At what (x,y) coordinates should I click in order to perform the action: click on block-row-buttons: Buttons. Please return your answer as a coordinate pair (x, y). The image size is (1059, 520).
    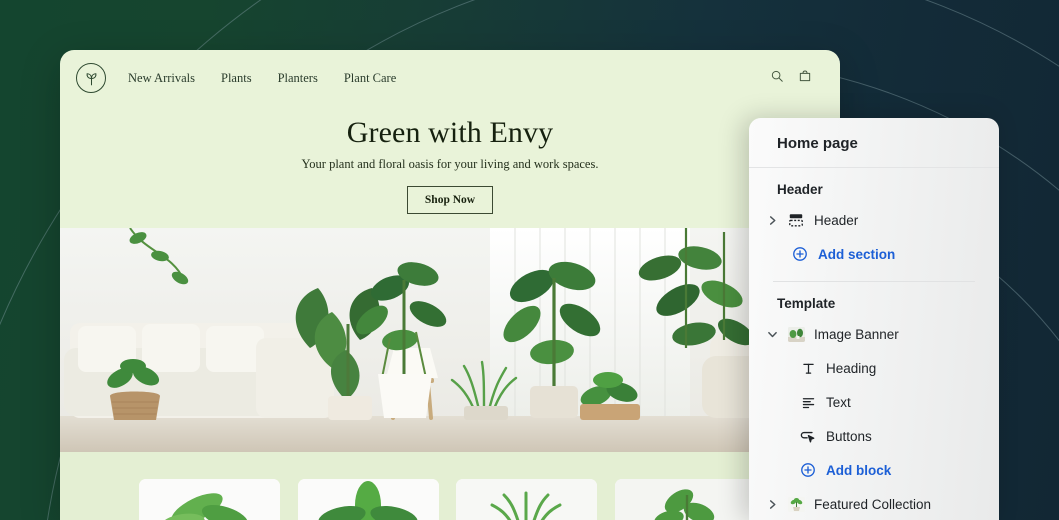
    Looking at the image, I should click on (874, 436).